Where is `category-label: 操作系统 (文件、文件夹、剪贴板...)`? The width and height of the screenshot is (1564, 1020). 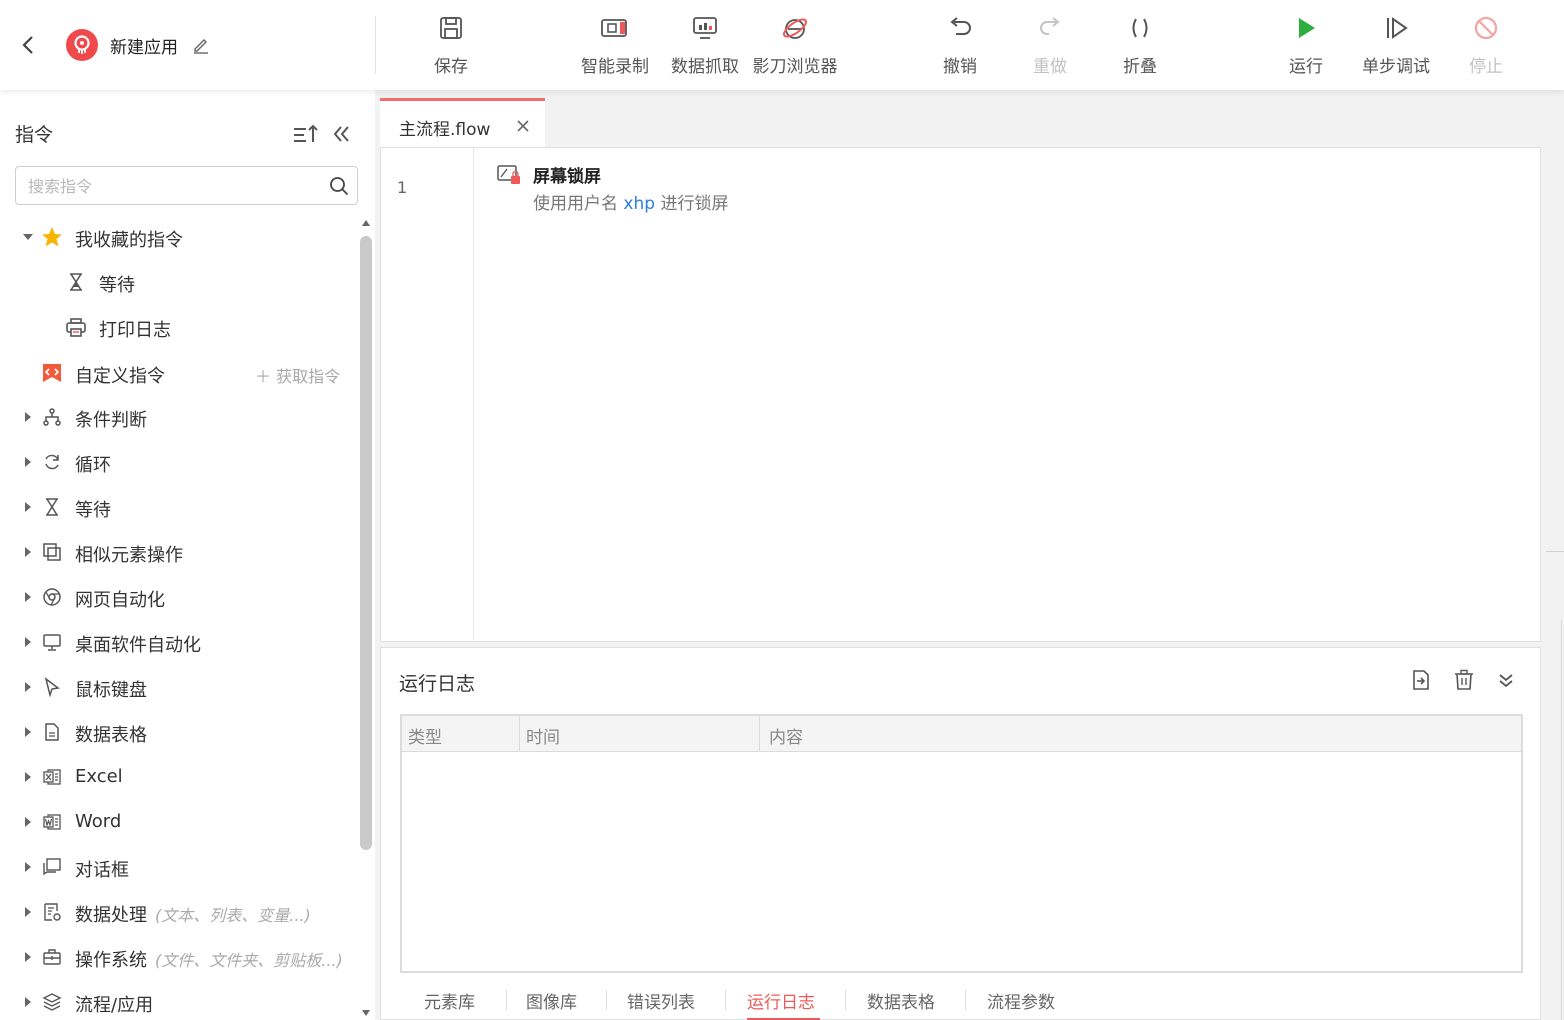 category-label: 操作系统 (文件、文件夹、剪贴板...) is located at coordinates (209, 959).